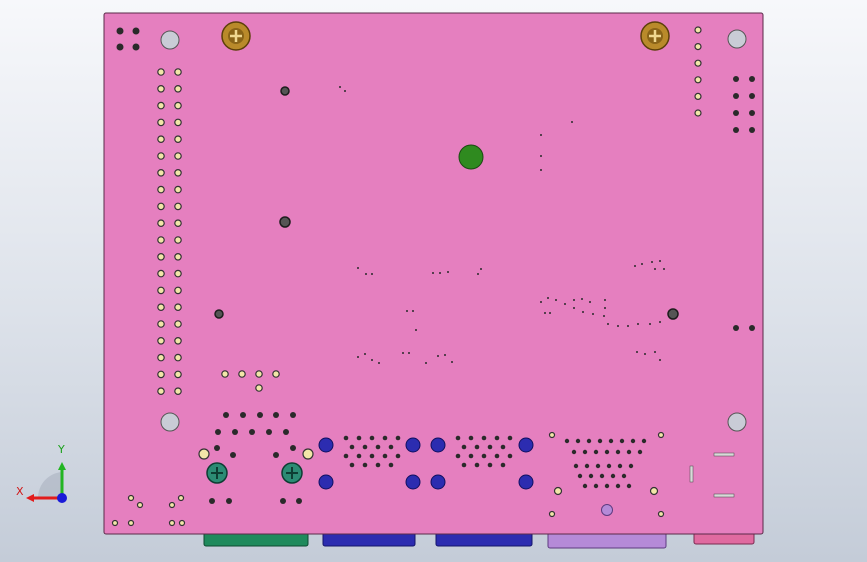  I want to click on axis-triad, so click(46, 482).